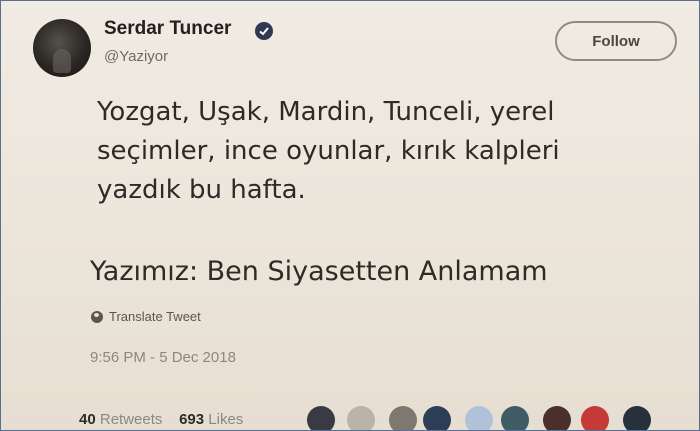 Image resolution: width=700 pixels, height=431 pixels. I want to click on retweets-label: Retweets, so click(131, 419).